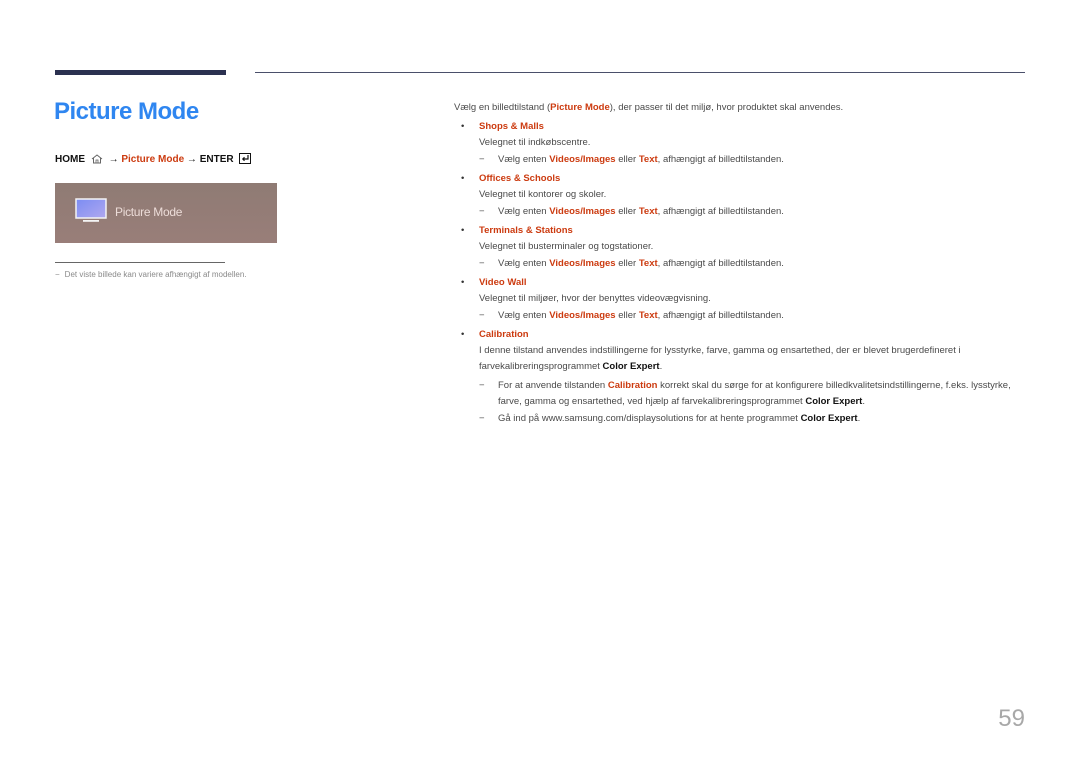  Describe the element at coordinates (526, 230) in the screenshot. I see `item-title: Terminals & Stations` at that location.